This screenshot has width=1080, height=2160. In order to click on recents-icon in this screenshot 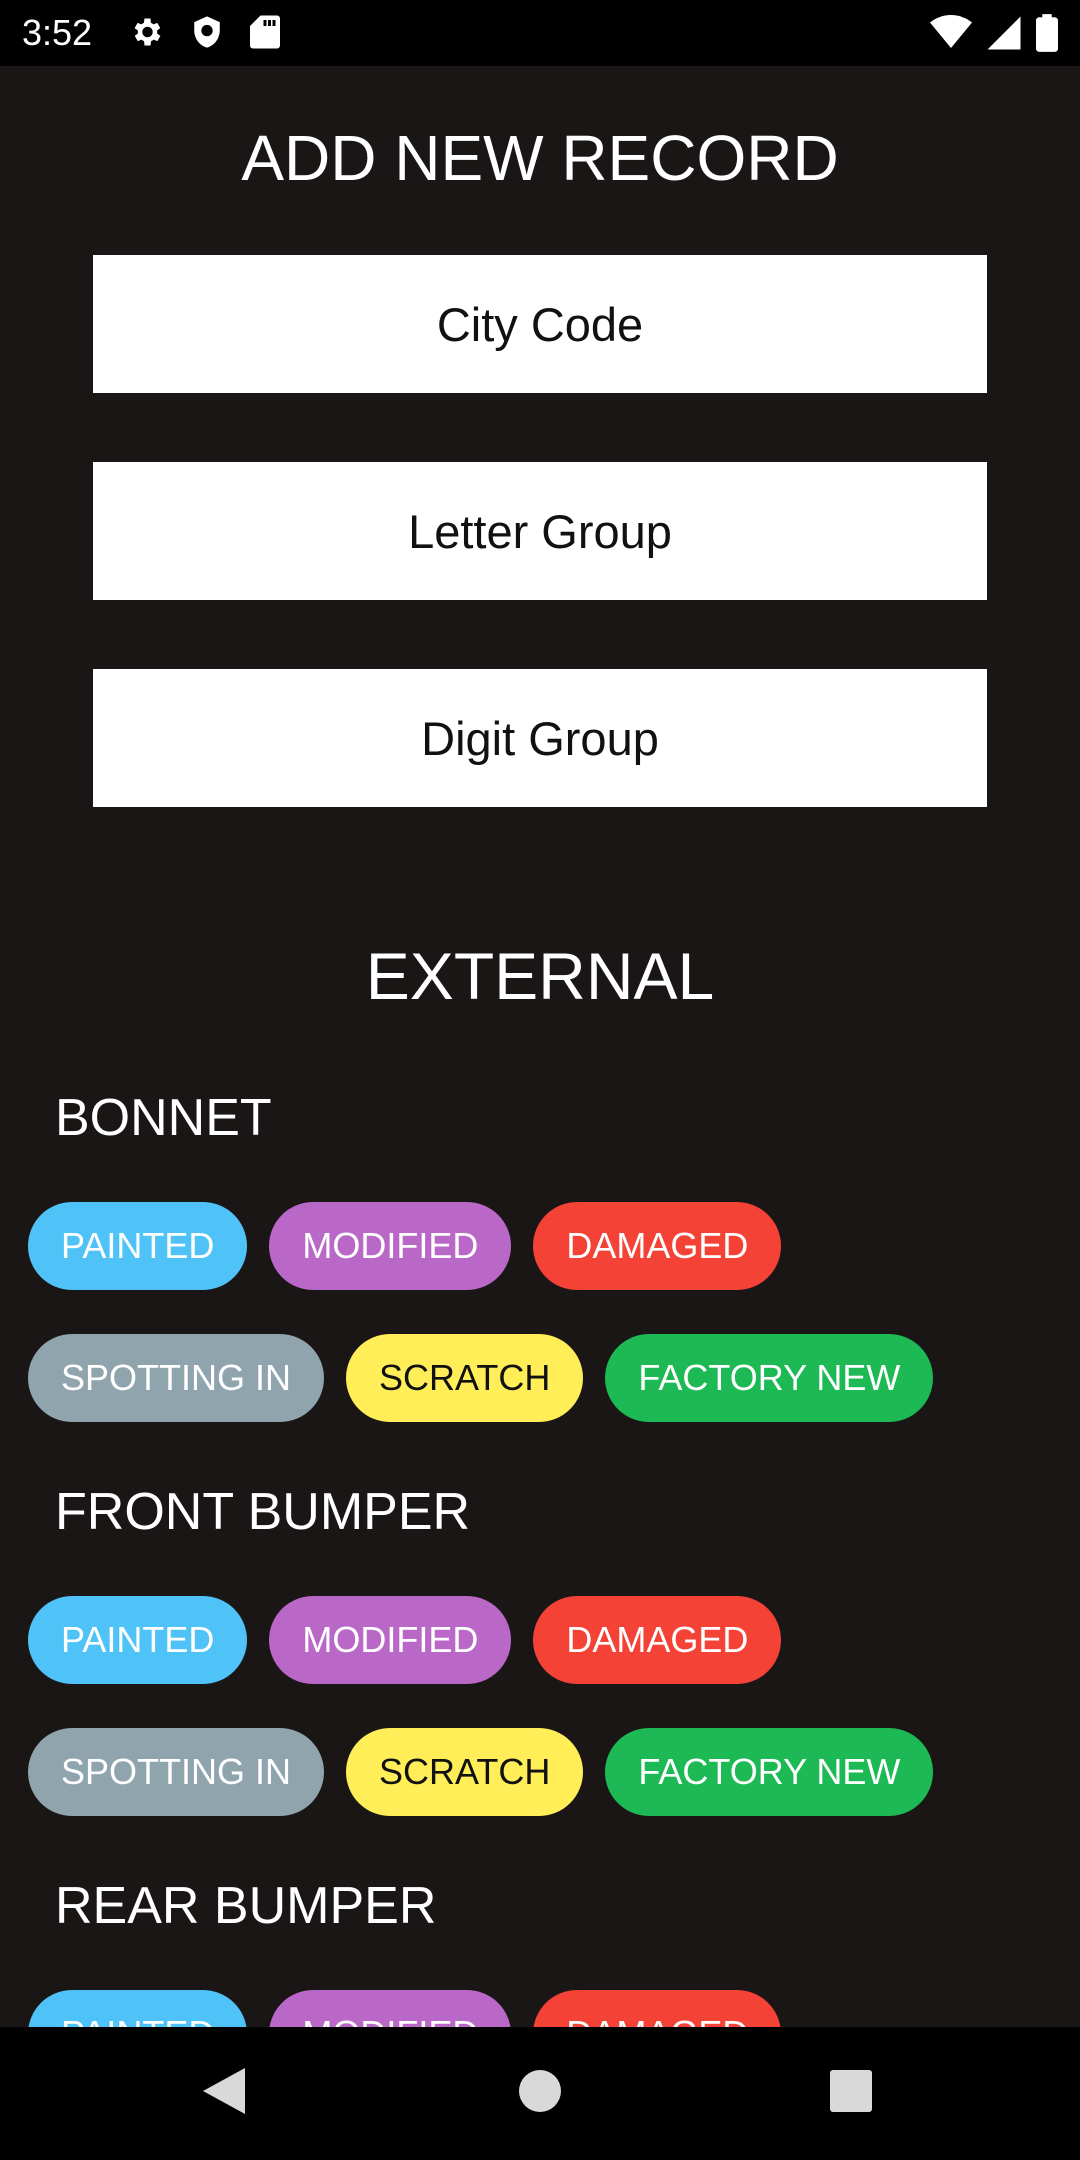, I will do `click(851, 2093)`.